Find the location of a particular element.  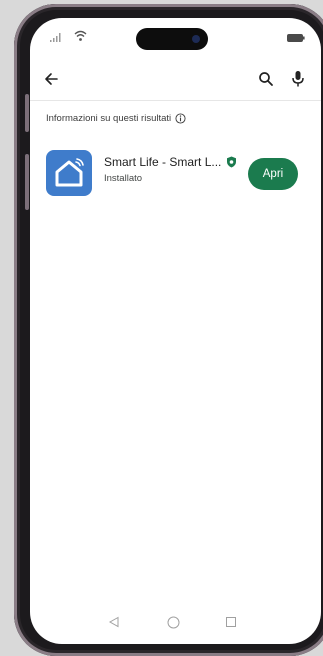

play-protect-shield-icon is located at coordinates (232, 162).